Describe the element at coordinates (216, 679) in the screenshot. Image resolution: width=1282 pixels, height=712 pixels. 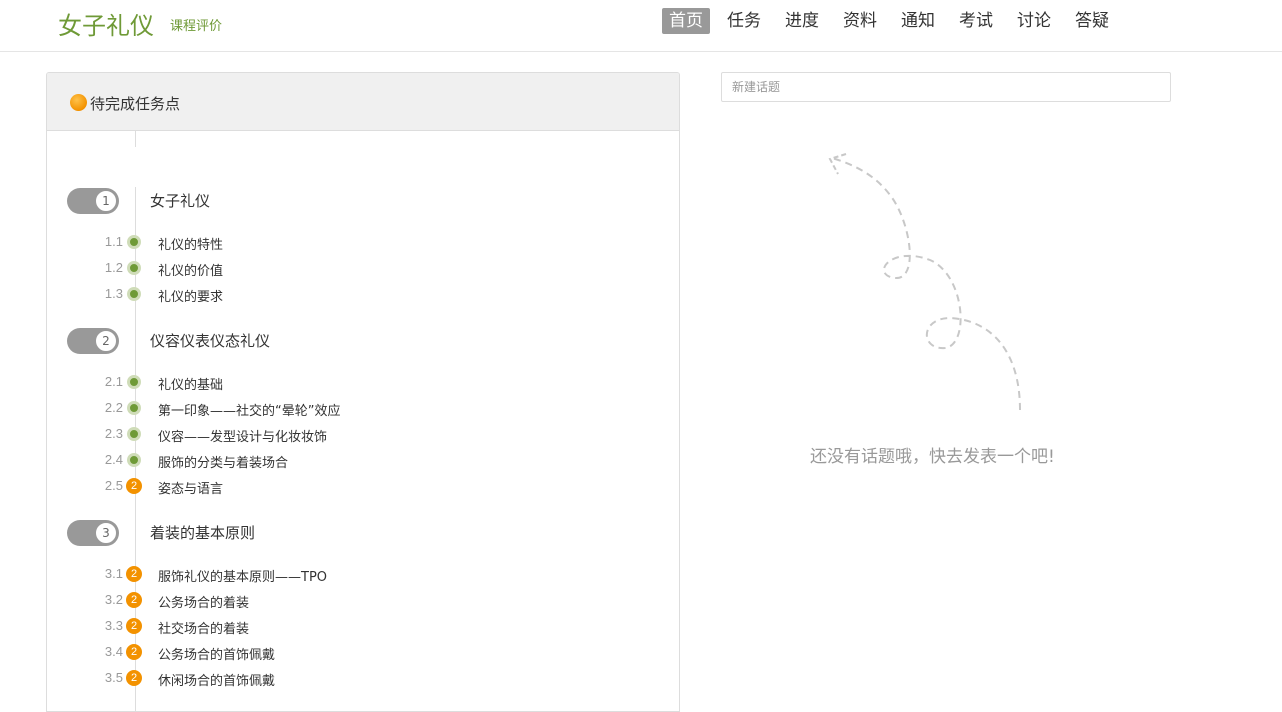
I see `lesson-title: 休闲场合的首饰佩戴` at that location.